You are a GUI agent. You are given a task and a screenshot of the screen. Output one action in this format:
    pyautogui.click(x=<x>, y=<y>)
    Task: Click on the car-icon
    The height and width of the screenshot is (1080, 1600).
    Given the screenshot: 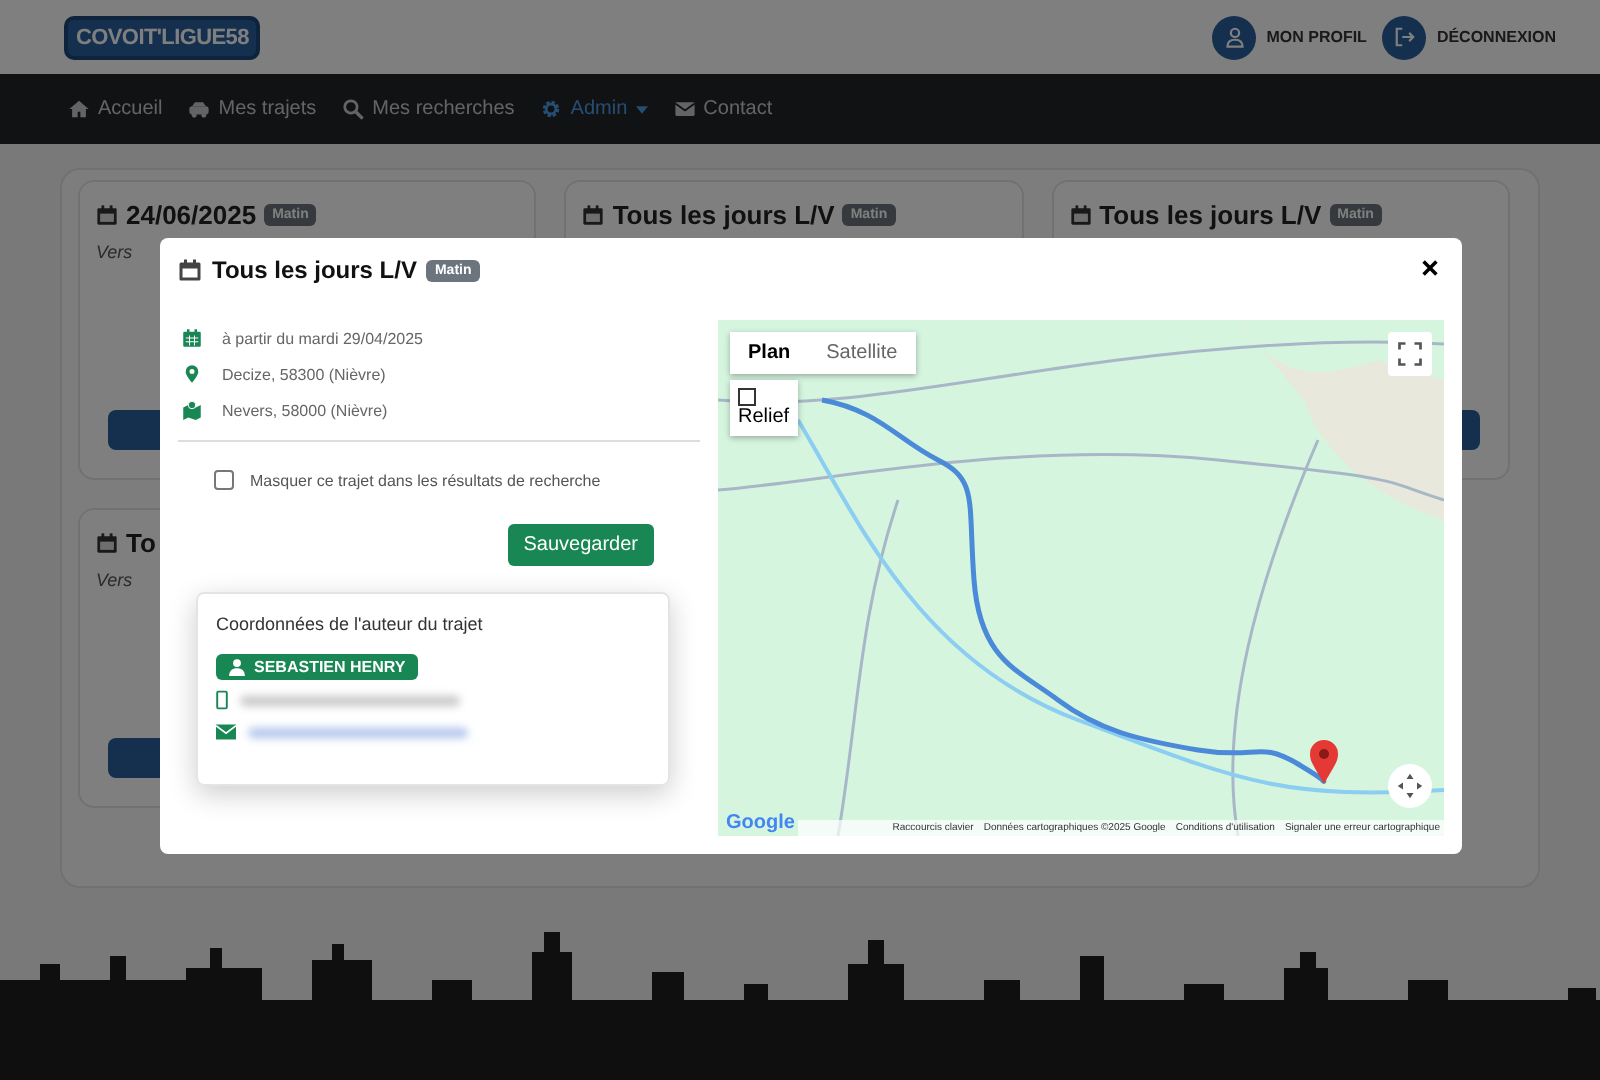 What is the action you would take?
    pyautogui.click(x=199, y=109)
    